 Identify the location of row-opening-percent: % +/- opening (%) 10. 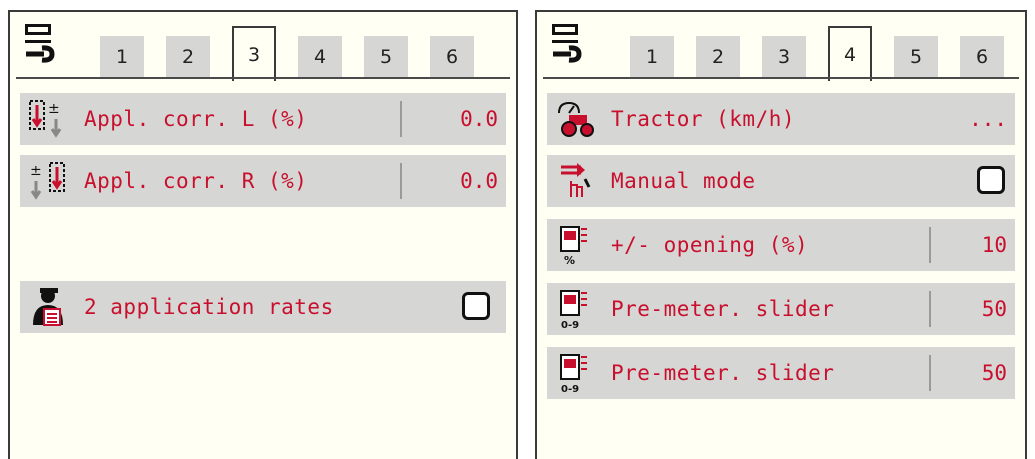
(781, 245).